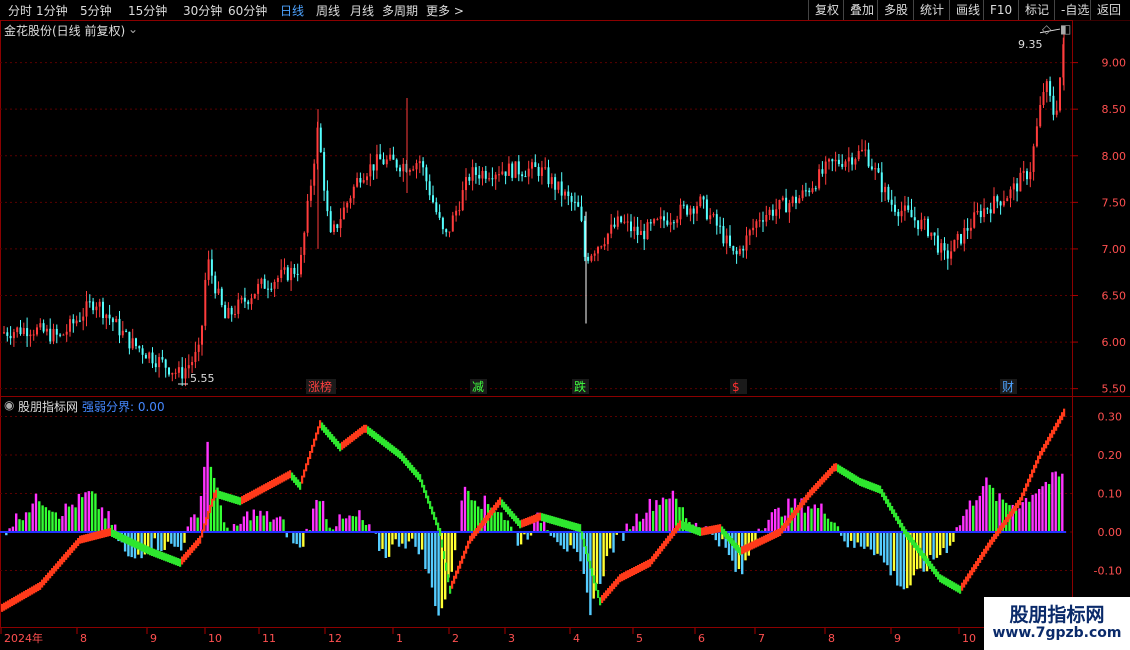  What do you see at coordinates (445, 10) in the screenshot?
I see `period-tab-10: 更多 >` at bounding box center [445, 10].